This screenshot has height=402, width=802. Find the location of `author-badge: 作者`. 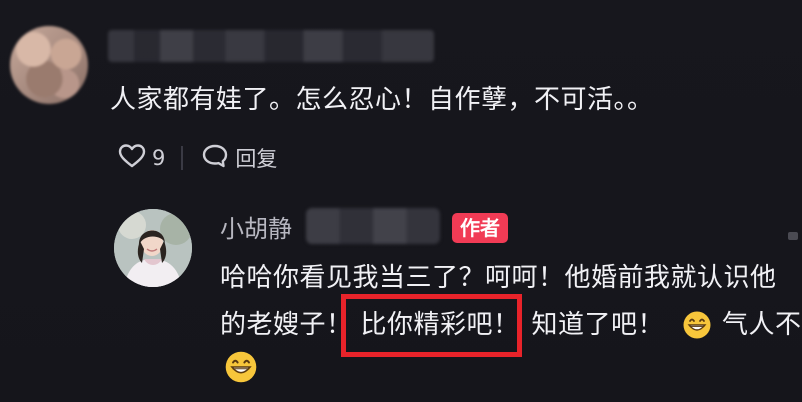

author-badge: 作者 is located at coordinates (480, 228).